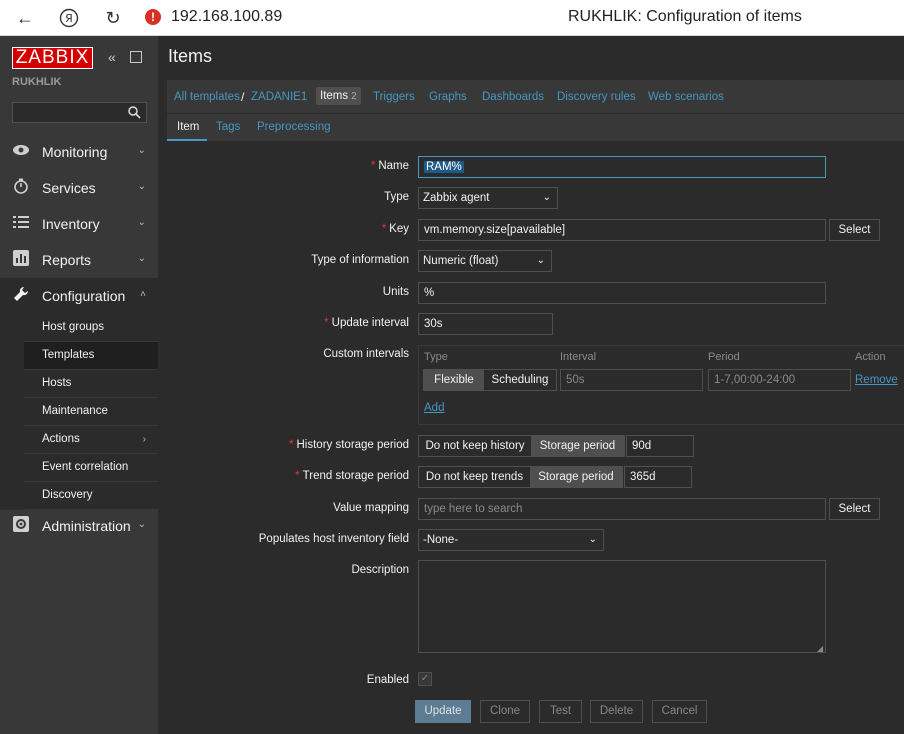 The image size is (904, 734). I want to click on submenu-templates: Templates, so click(91, 356).